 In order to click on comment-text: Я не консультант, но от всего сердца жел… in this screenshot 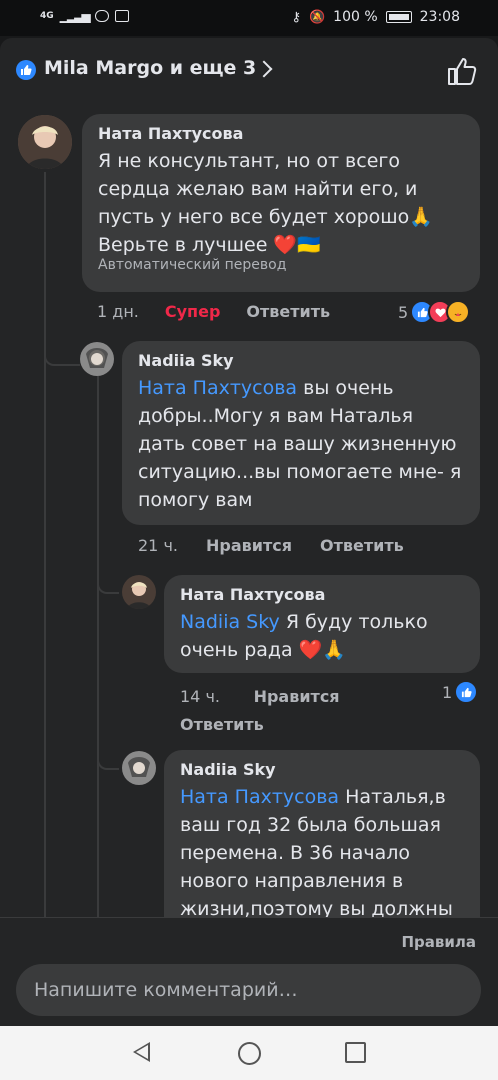, I will do `click(265, 203)`.